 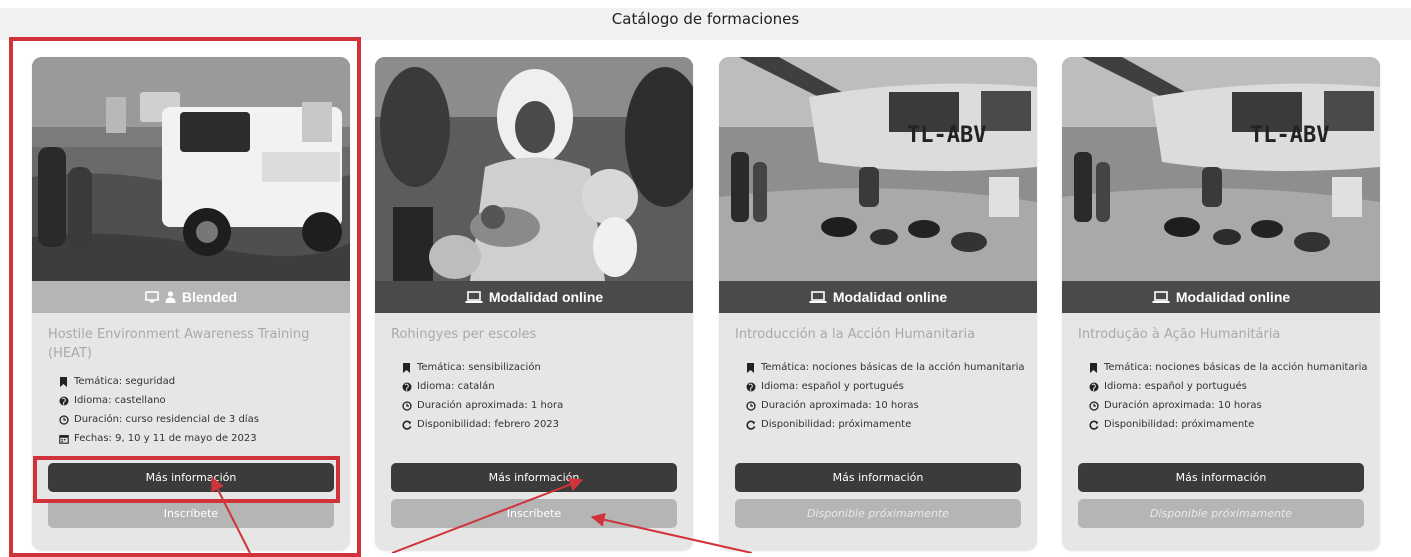 I want to click on course-detail-language: Idioma: catalán, so click(x=541, y=387).